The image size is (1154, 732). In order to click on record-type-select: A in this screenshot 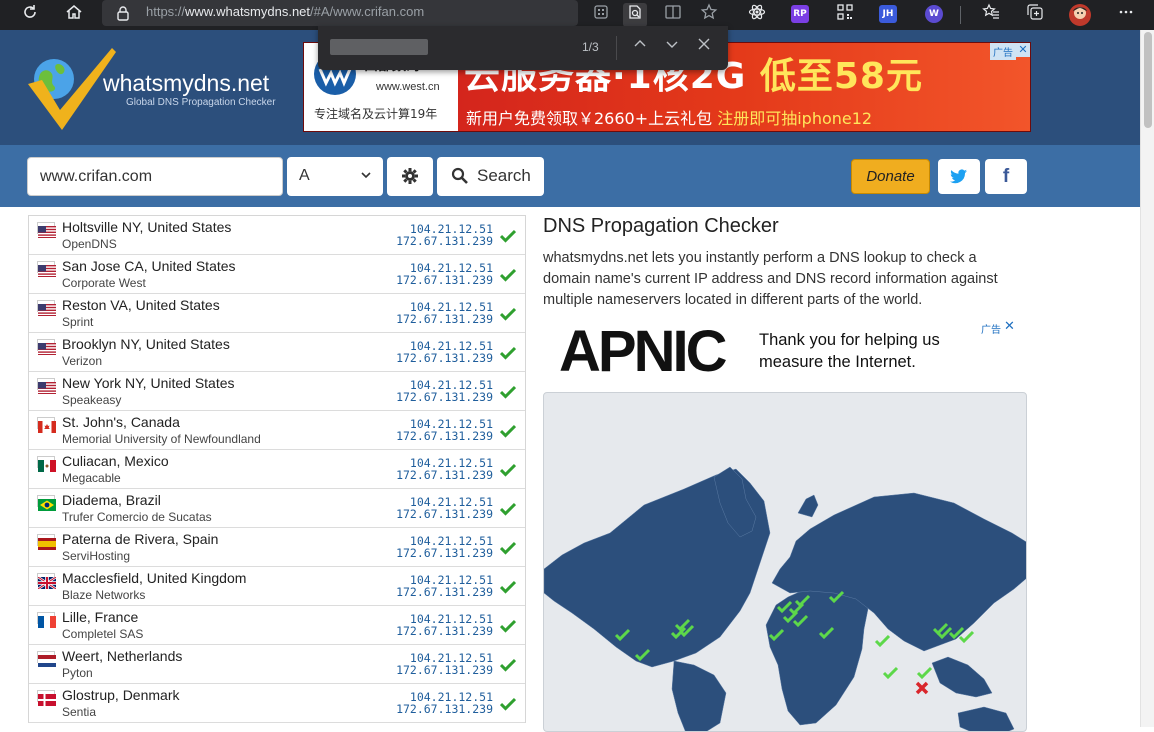, I will do `click(335, 176)`.